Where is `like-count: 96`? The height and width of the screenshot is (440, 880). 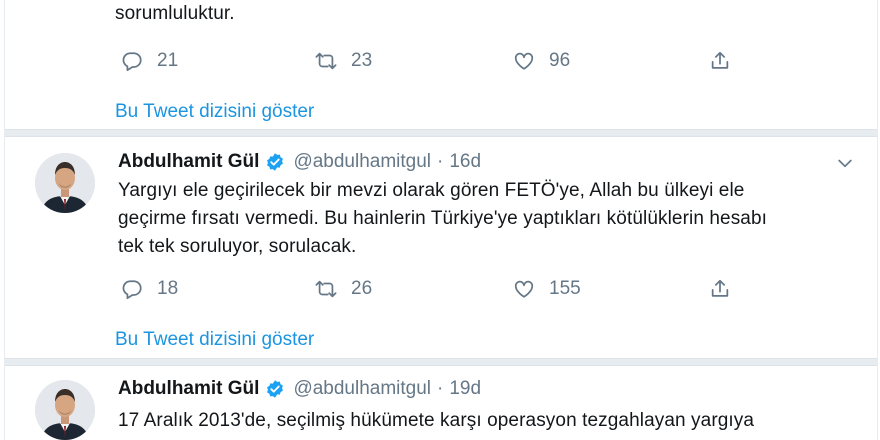 like-count: 96 is located at coordinates (560, 60).